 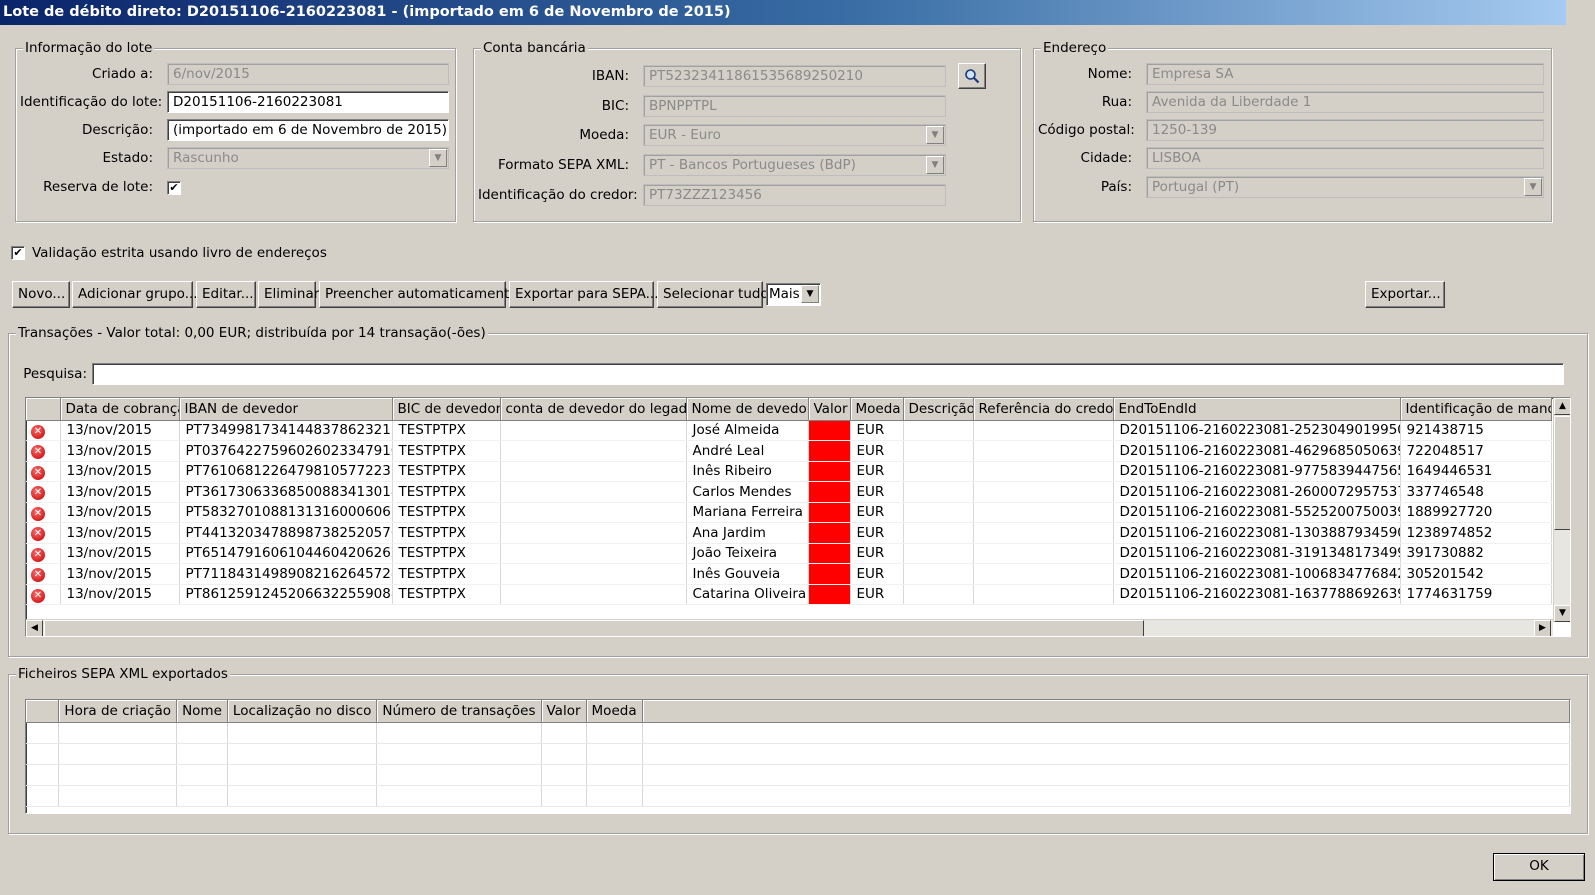 I want to click on sepa-format-select: PT - Bancos Portugueses (BdP) ▼, so click(x=794, y=165).